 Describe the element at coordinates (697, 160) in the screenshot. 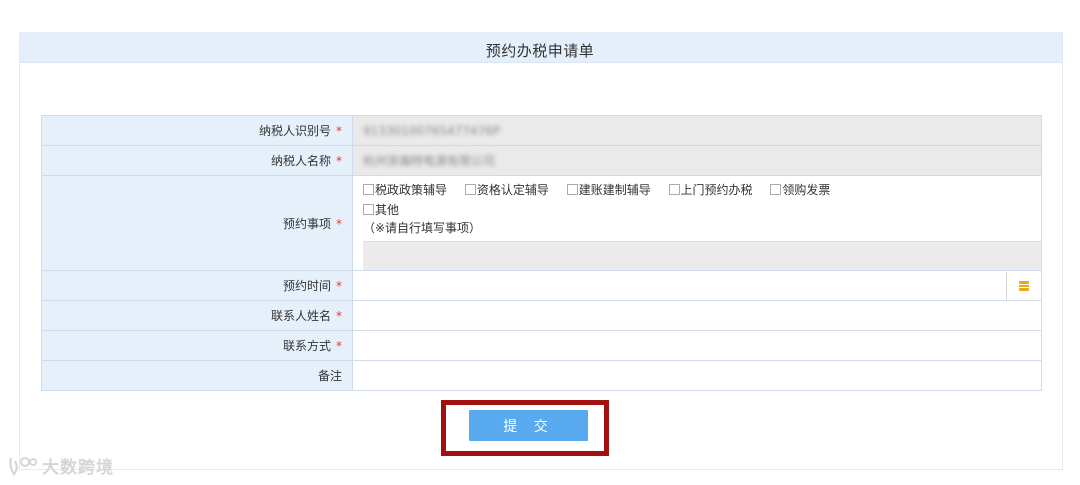

I see `taxpayer-name-field: 杭州浙瀚特电源有限公司` at that location.